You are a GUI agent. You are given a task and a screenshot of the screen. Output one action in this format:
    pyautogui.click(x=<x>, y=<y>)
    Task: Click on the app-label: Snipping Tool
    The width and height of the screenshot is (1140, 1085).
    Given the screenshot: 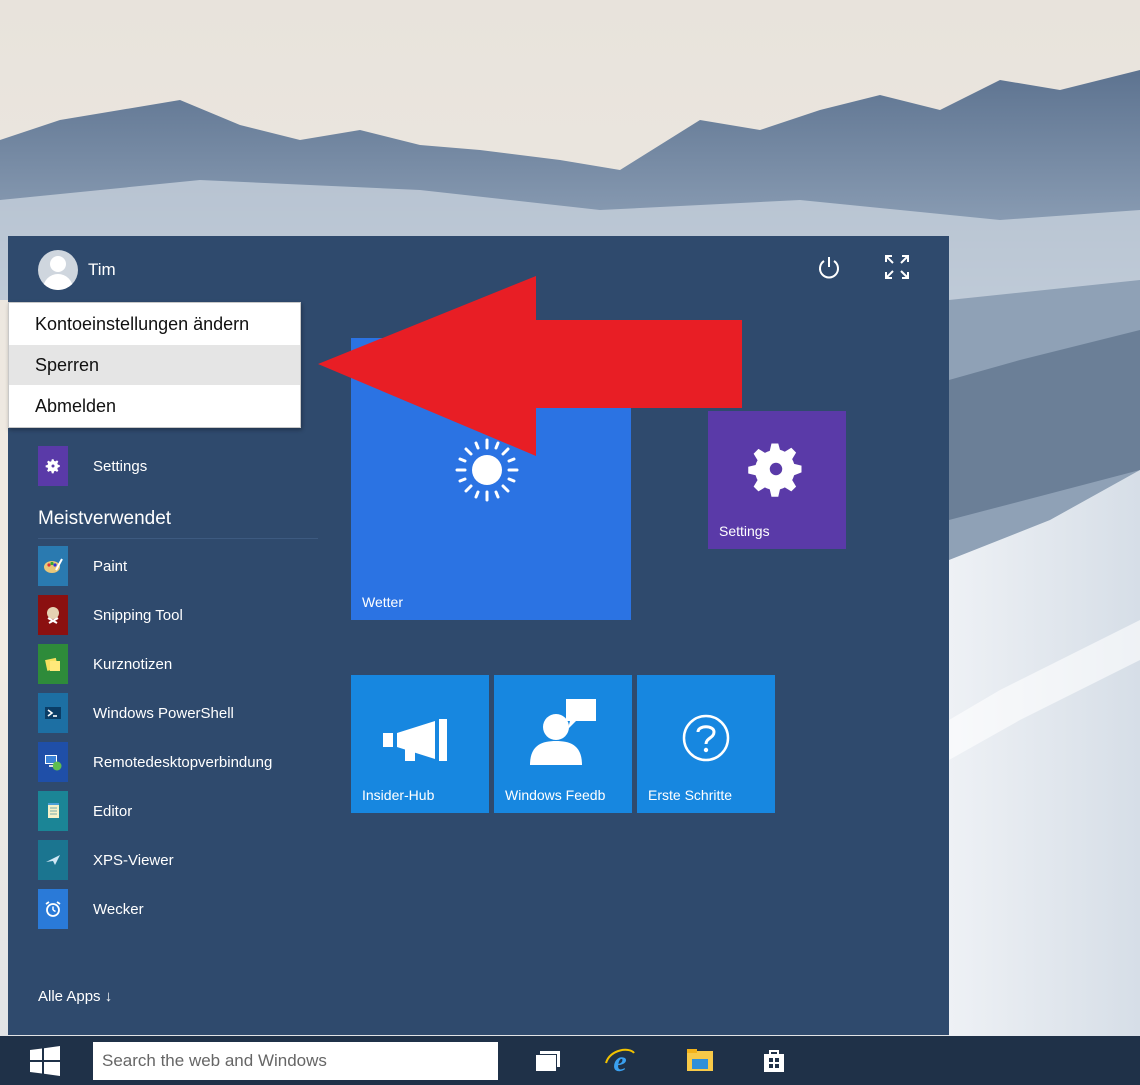 What is the action you would take?
    pyautogui.click(x=138, y=615)
    